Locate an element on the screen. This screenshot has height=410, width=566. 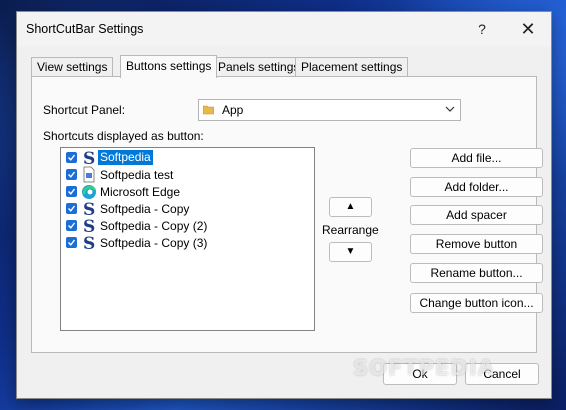
list-item: S Softpedia - Copy (3) is located at coordinates (186, 242).